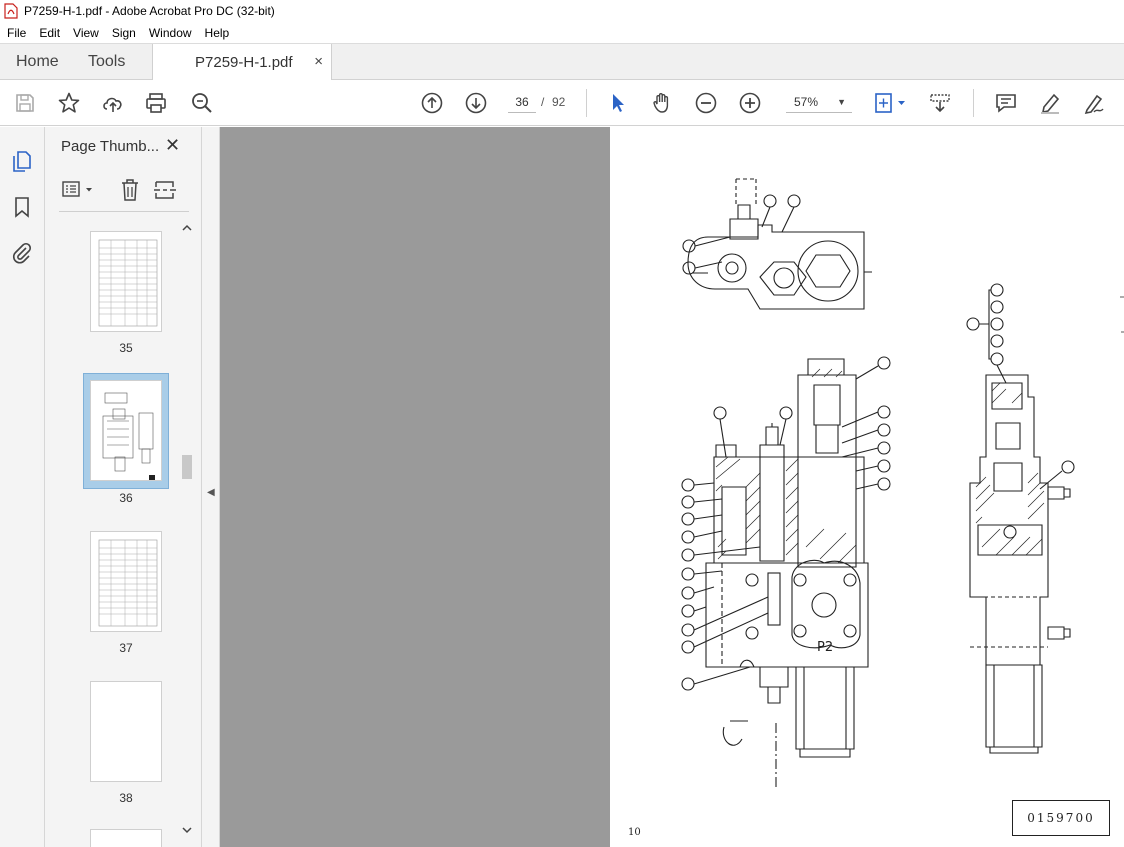  What do you see at coordinates (1094, 103) in the screenshot?
I see `sign-icon` at bounding box center [1094, 103].